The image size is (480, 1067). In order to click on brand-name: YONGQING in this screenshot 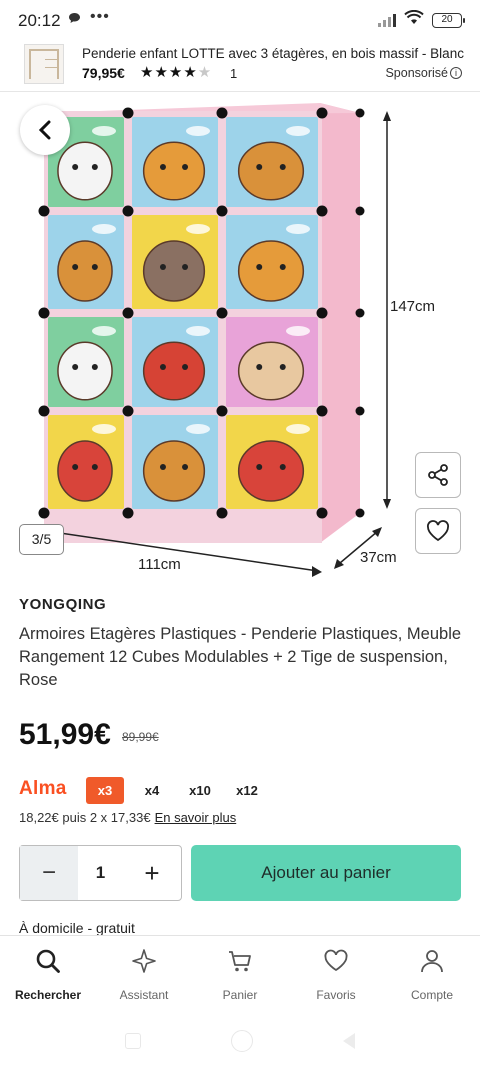, I will do `click(62, 604)`.